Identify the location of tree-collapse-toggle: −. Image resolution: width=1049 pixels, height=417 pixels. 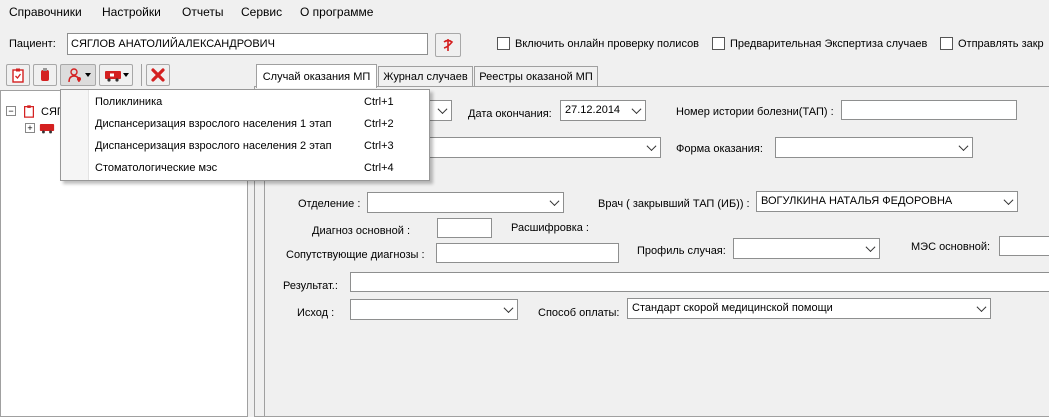
(11, 111).